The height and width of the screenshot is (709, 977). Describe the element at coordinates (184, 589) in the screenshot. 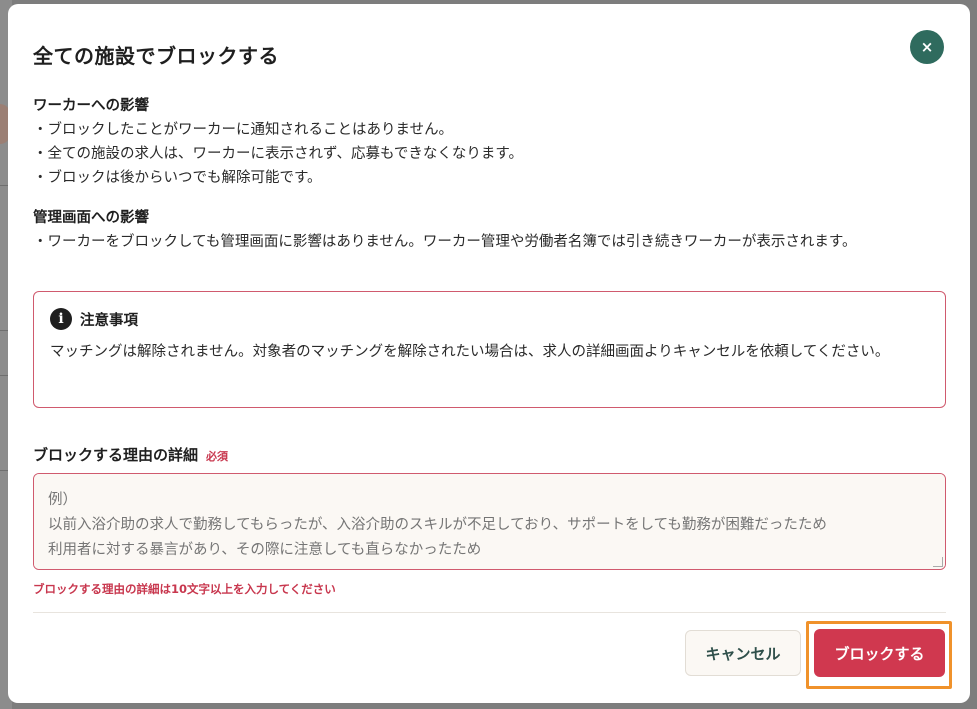

I see `reason-error-message: ブロックする理由の詳細は10文字以上を入力してください` at that location.